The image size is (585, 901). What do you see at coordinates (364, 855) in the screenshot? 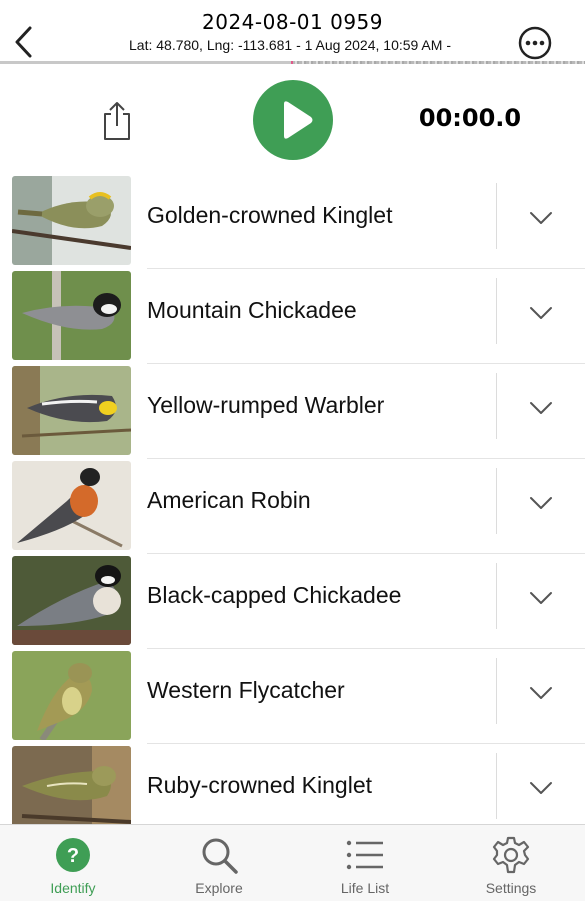
I see `list-icon` at bounding box center [364, 855].